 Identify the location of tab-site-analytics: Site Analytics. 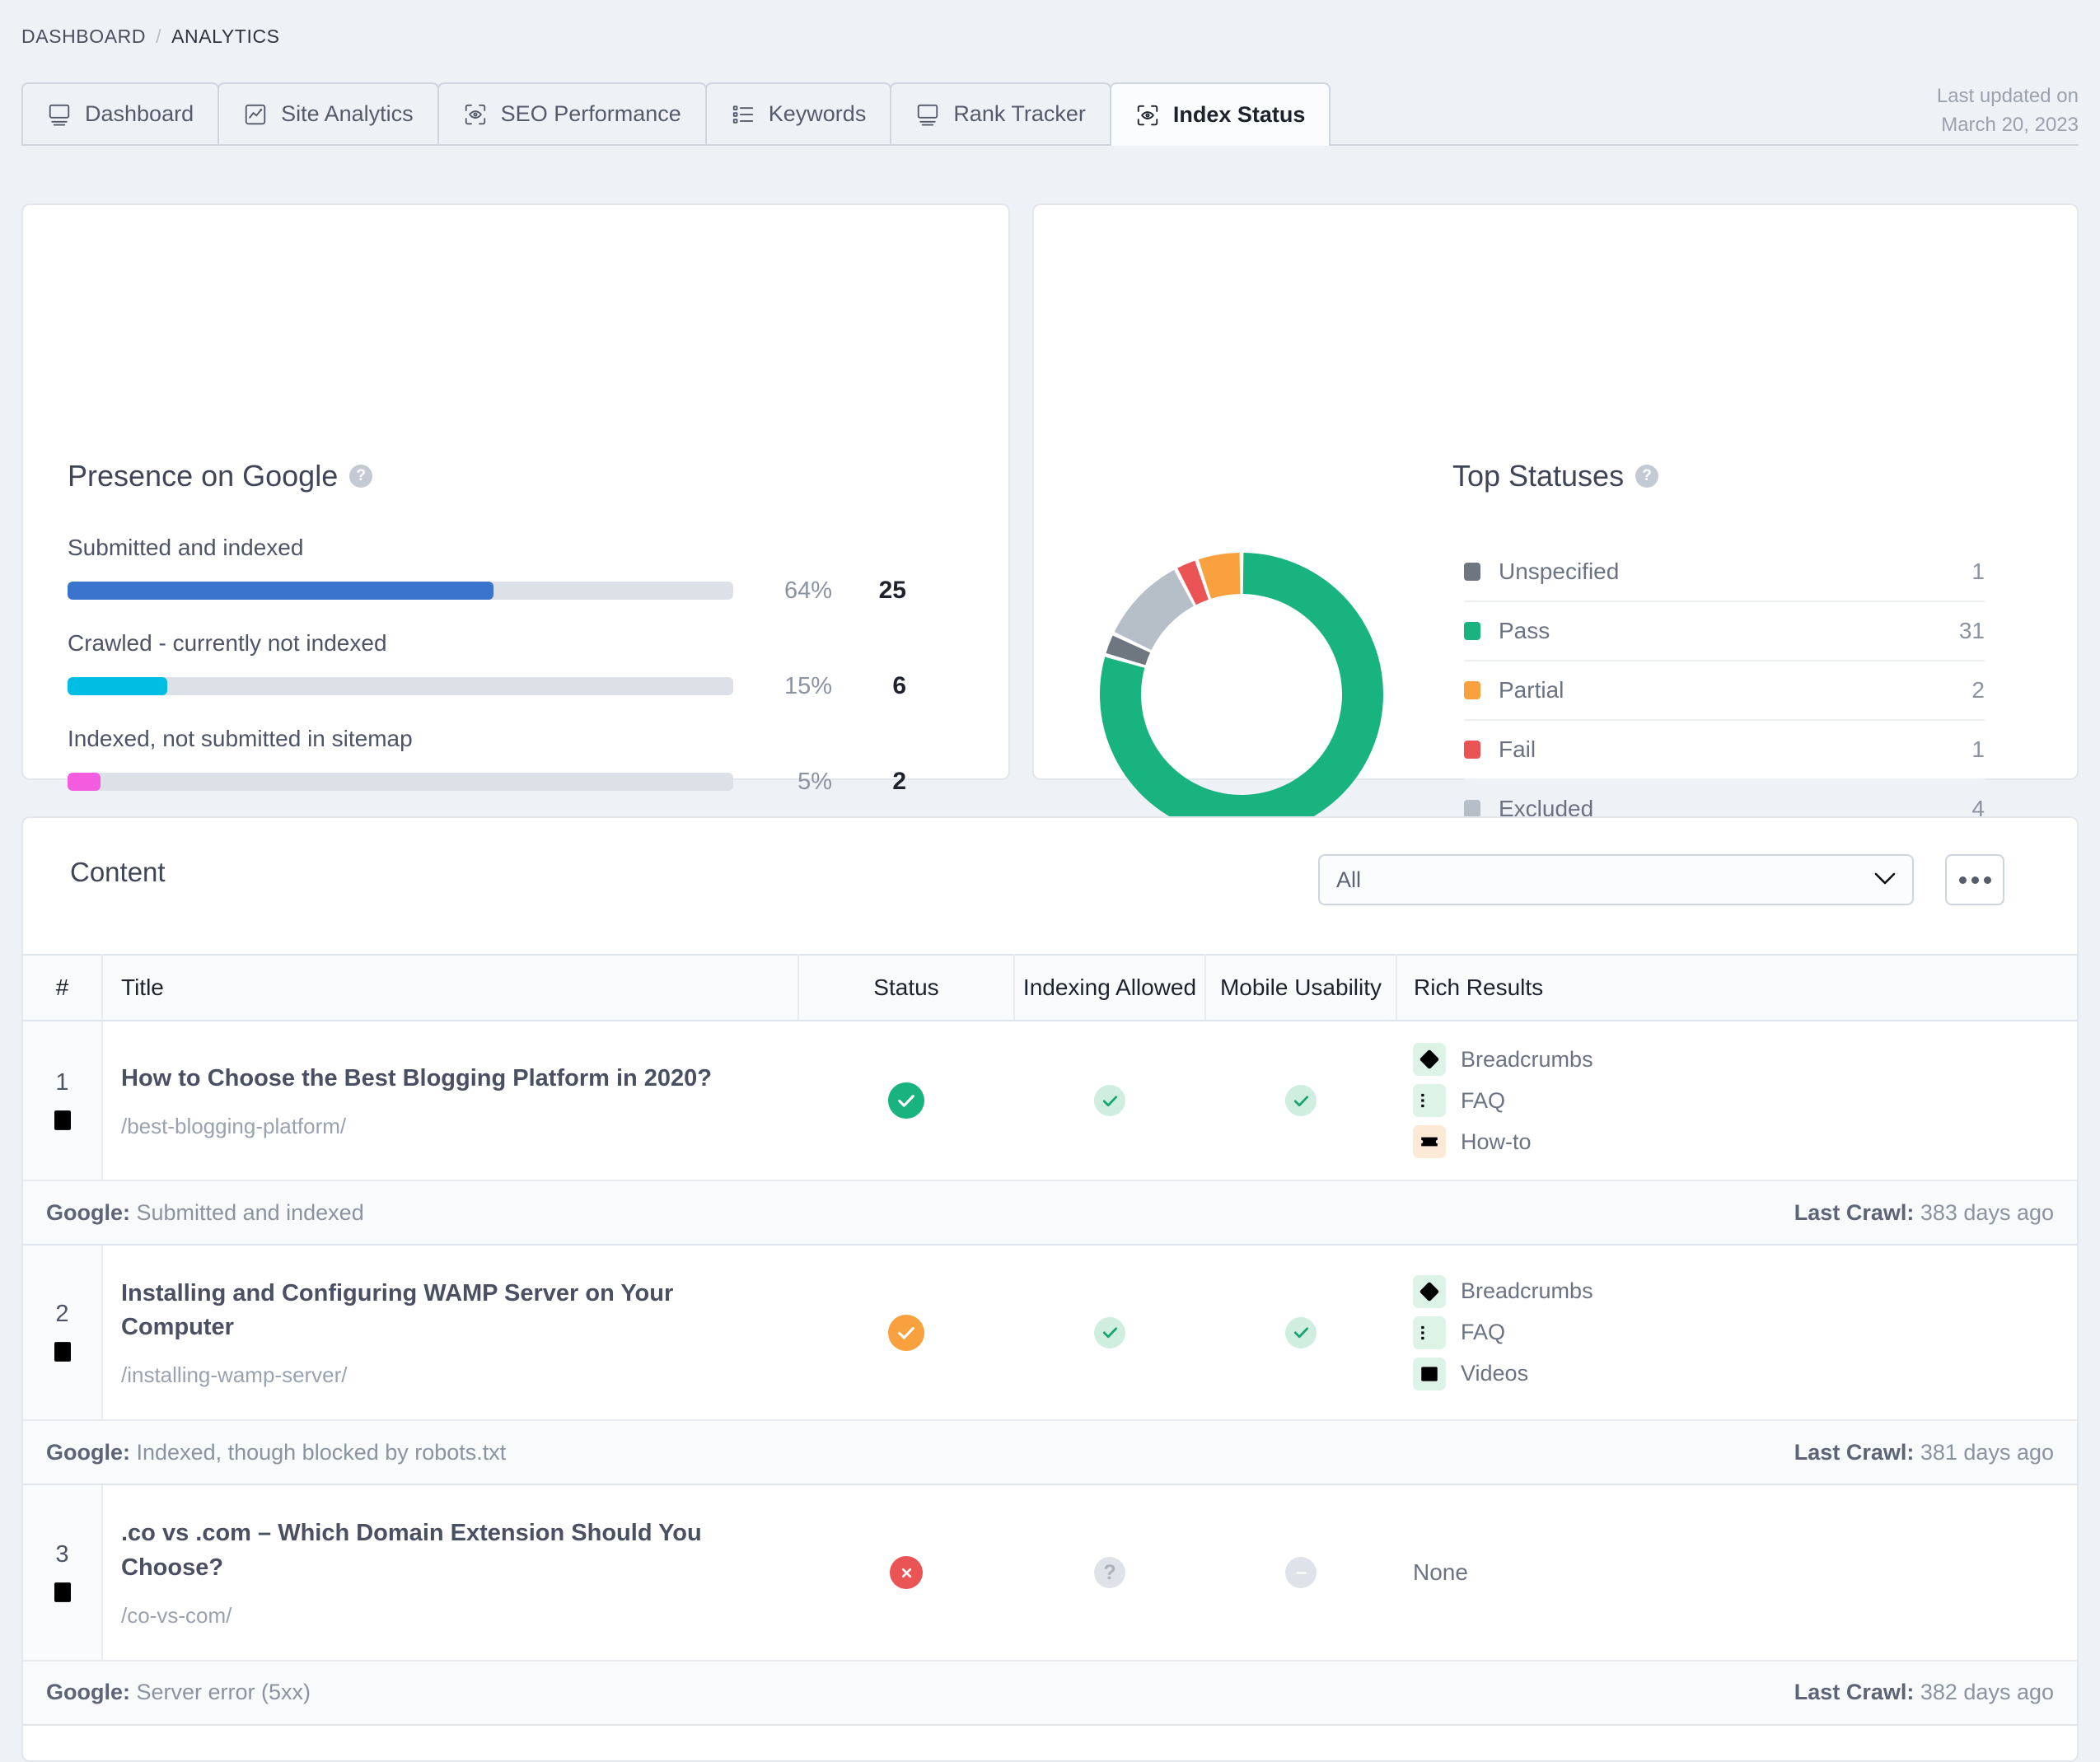
(328, 113).